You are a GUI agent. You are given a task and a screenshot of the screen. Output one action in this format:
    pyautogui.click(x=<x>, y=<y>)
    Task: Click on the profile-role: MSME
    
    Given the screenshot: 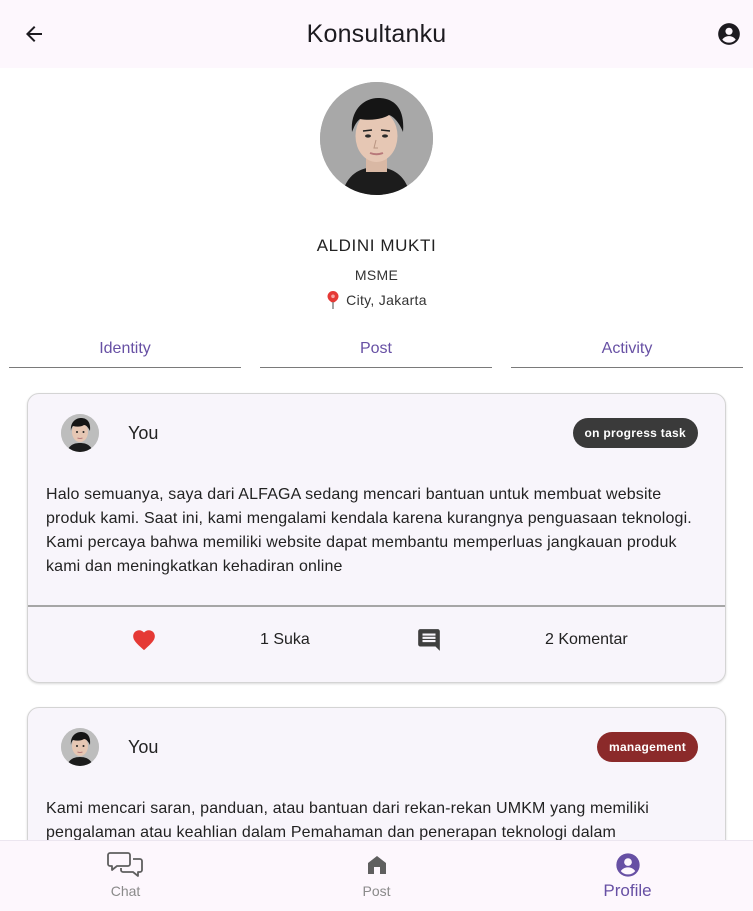 What is the action you would take?
    pyautogui.click(x=376, y=275)
    